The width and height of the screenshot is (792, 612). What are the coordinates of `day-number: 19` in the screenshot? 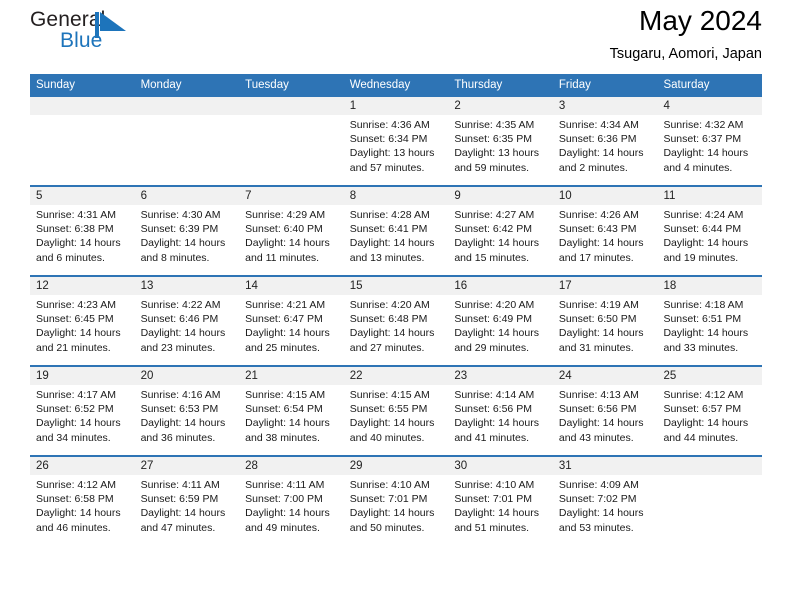 It's located at (82, 376).